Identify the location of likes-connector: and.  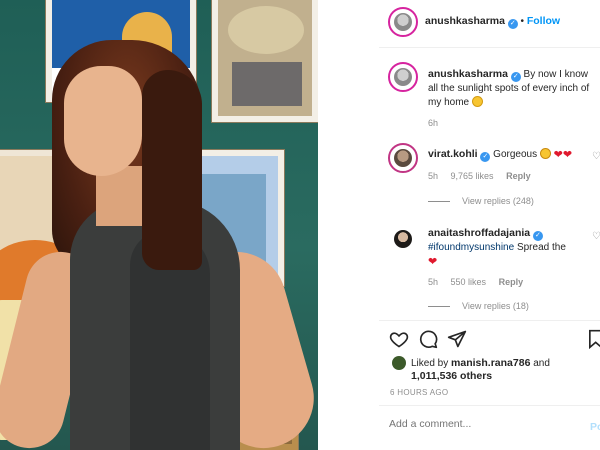
(541, 363).